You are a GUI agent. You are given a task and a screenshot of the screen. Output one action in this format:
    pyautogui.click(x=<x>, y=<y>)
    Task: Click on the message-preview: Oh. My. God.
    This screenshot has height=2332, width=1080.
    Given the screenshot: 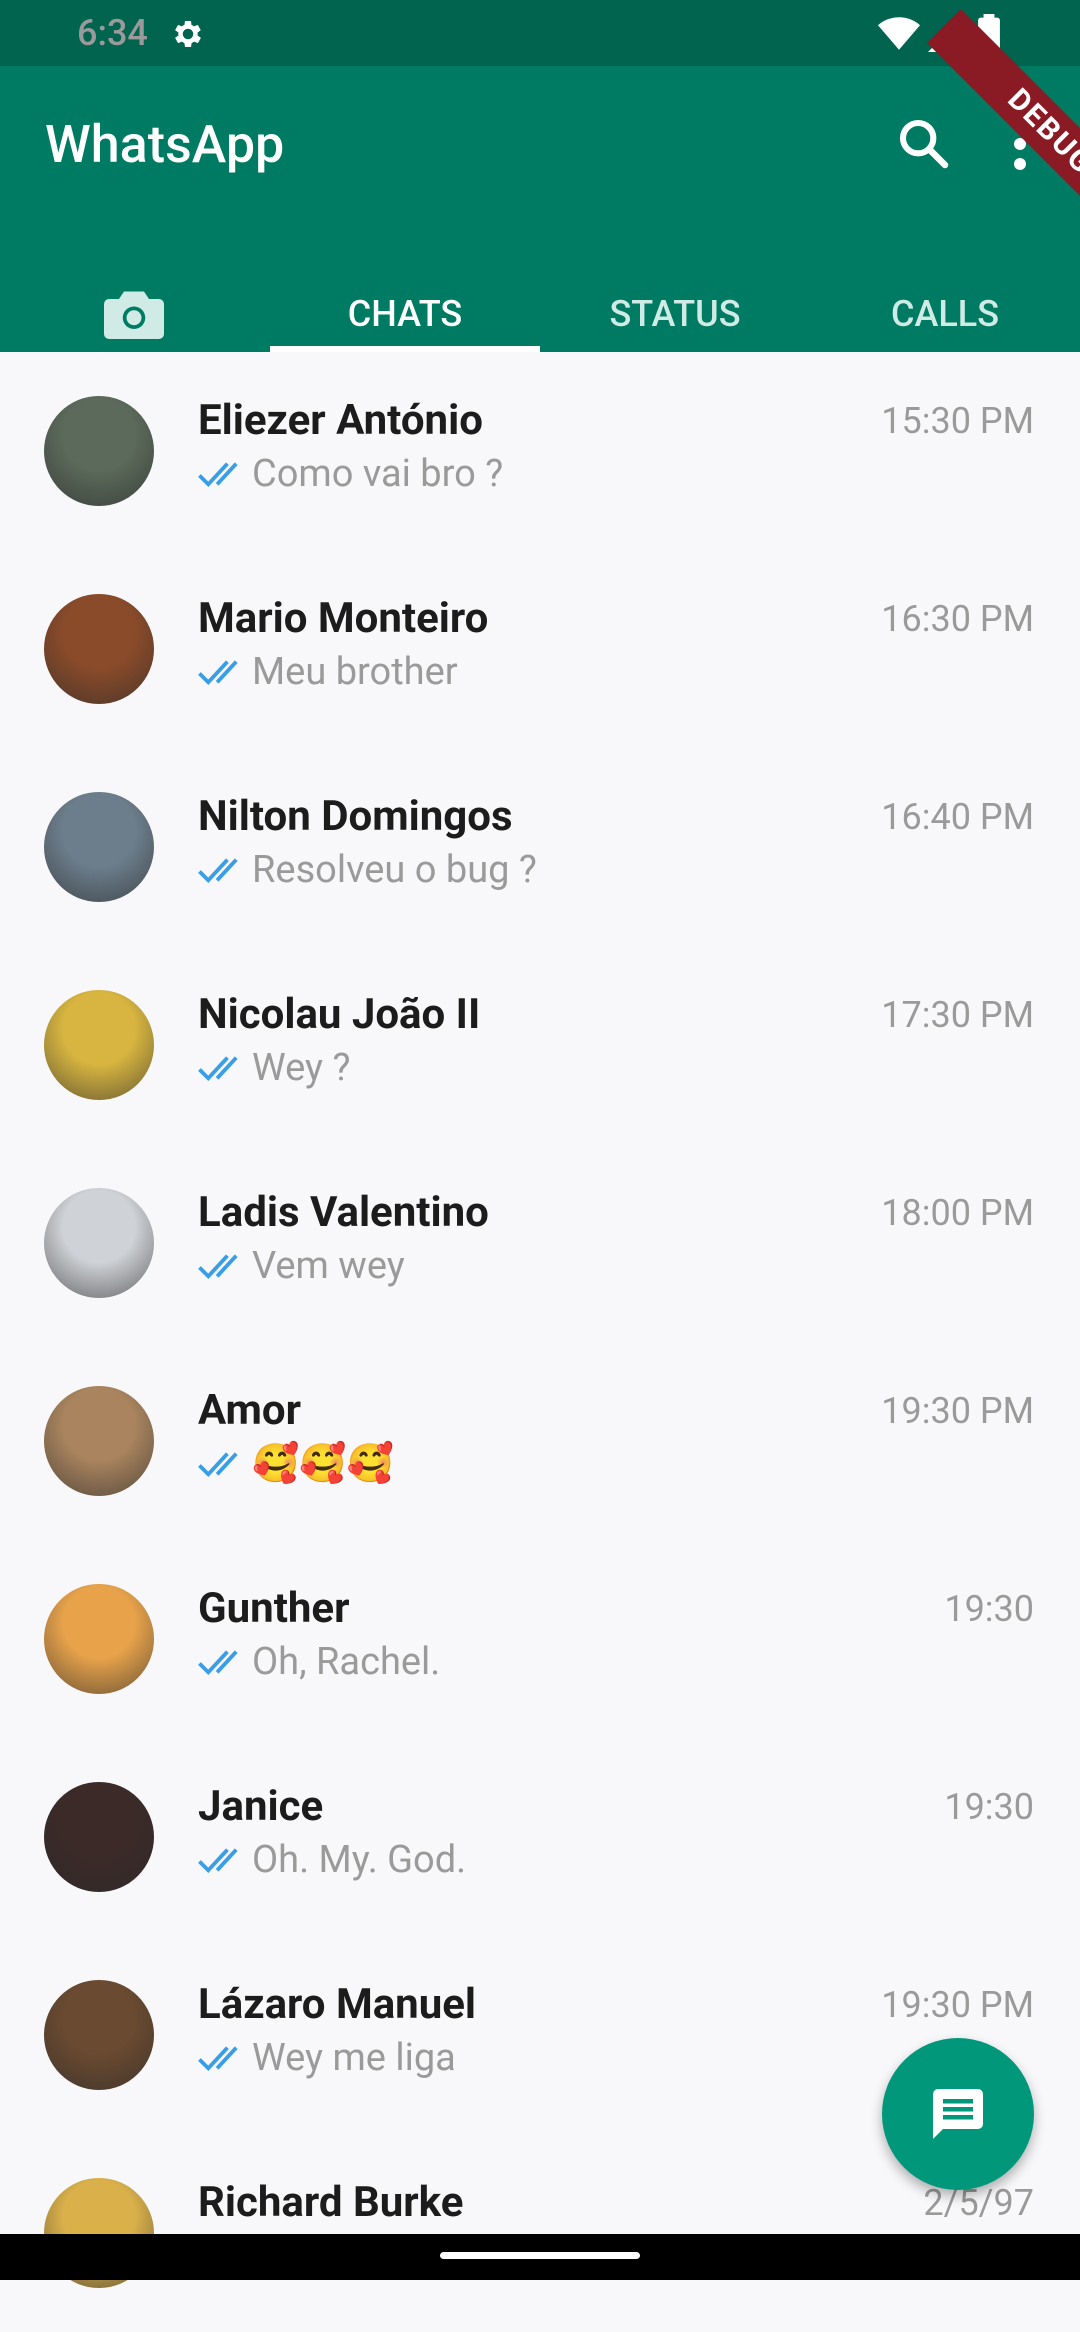 What is the action you would take?
    pyautogui.click(x=332, y=1860)
    